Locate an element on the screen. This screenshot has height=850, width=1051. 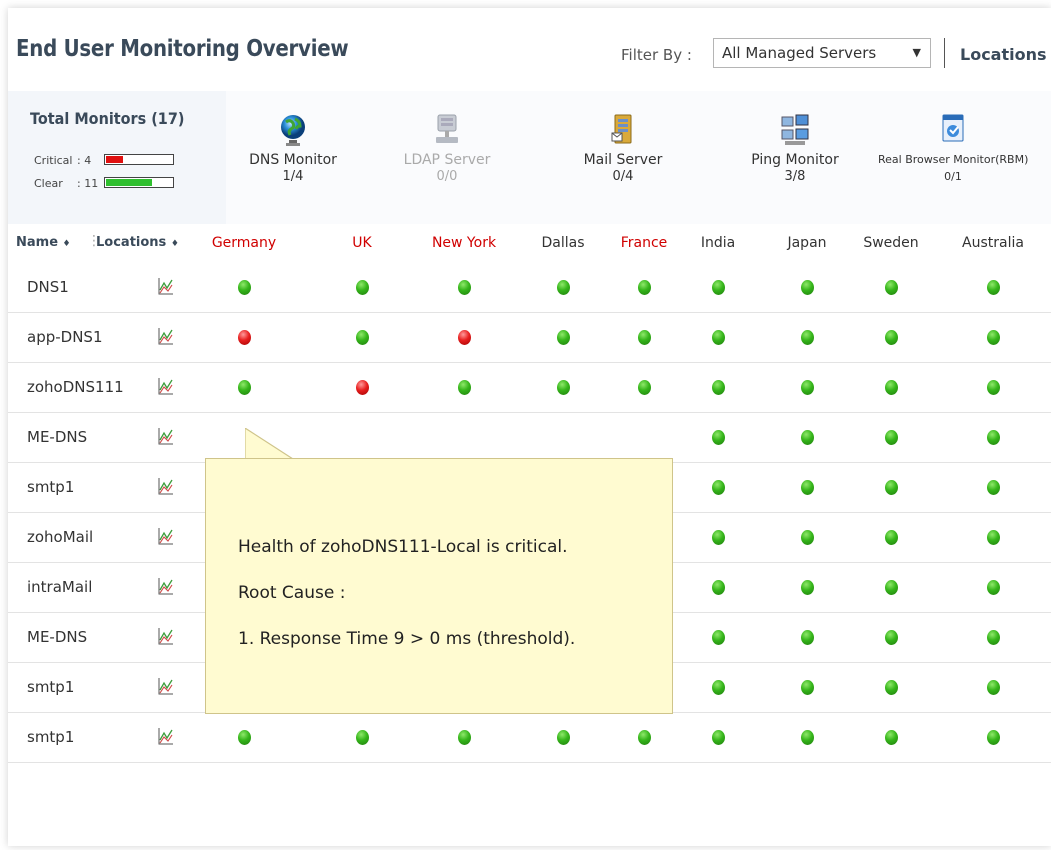
monitor-name: zohoDNS111 is located at coordinates (75, 387).